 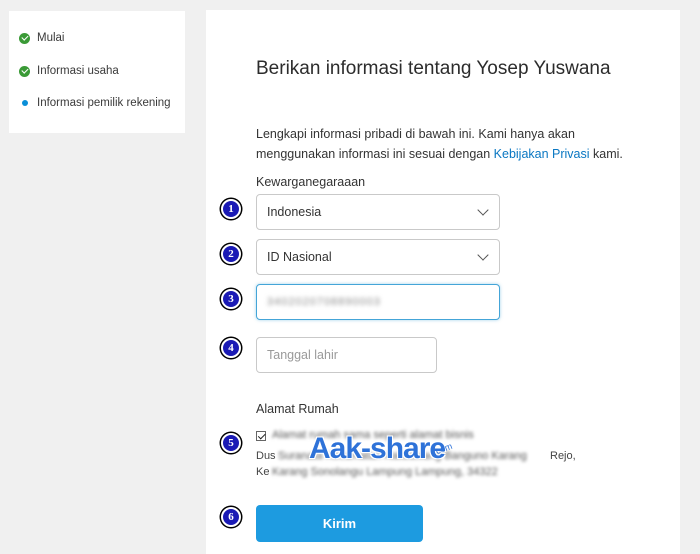 I want to click on annotation-badge-2: 2, so click(x=231, y=254).